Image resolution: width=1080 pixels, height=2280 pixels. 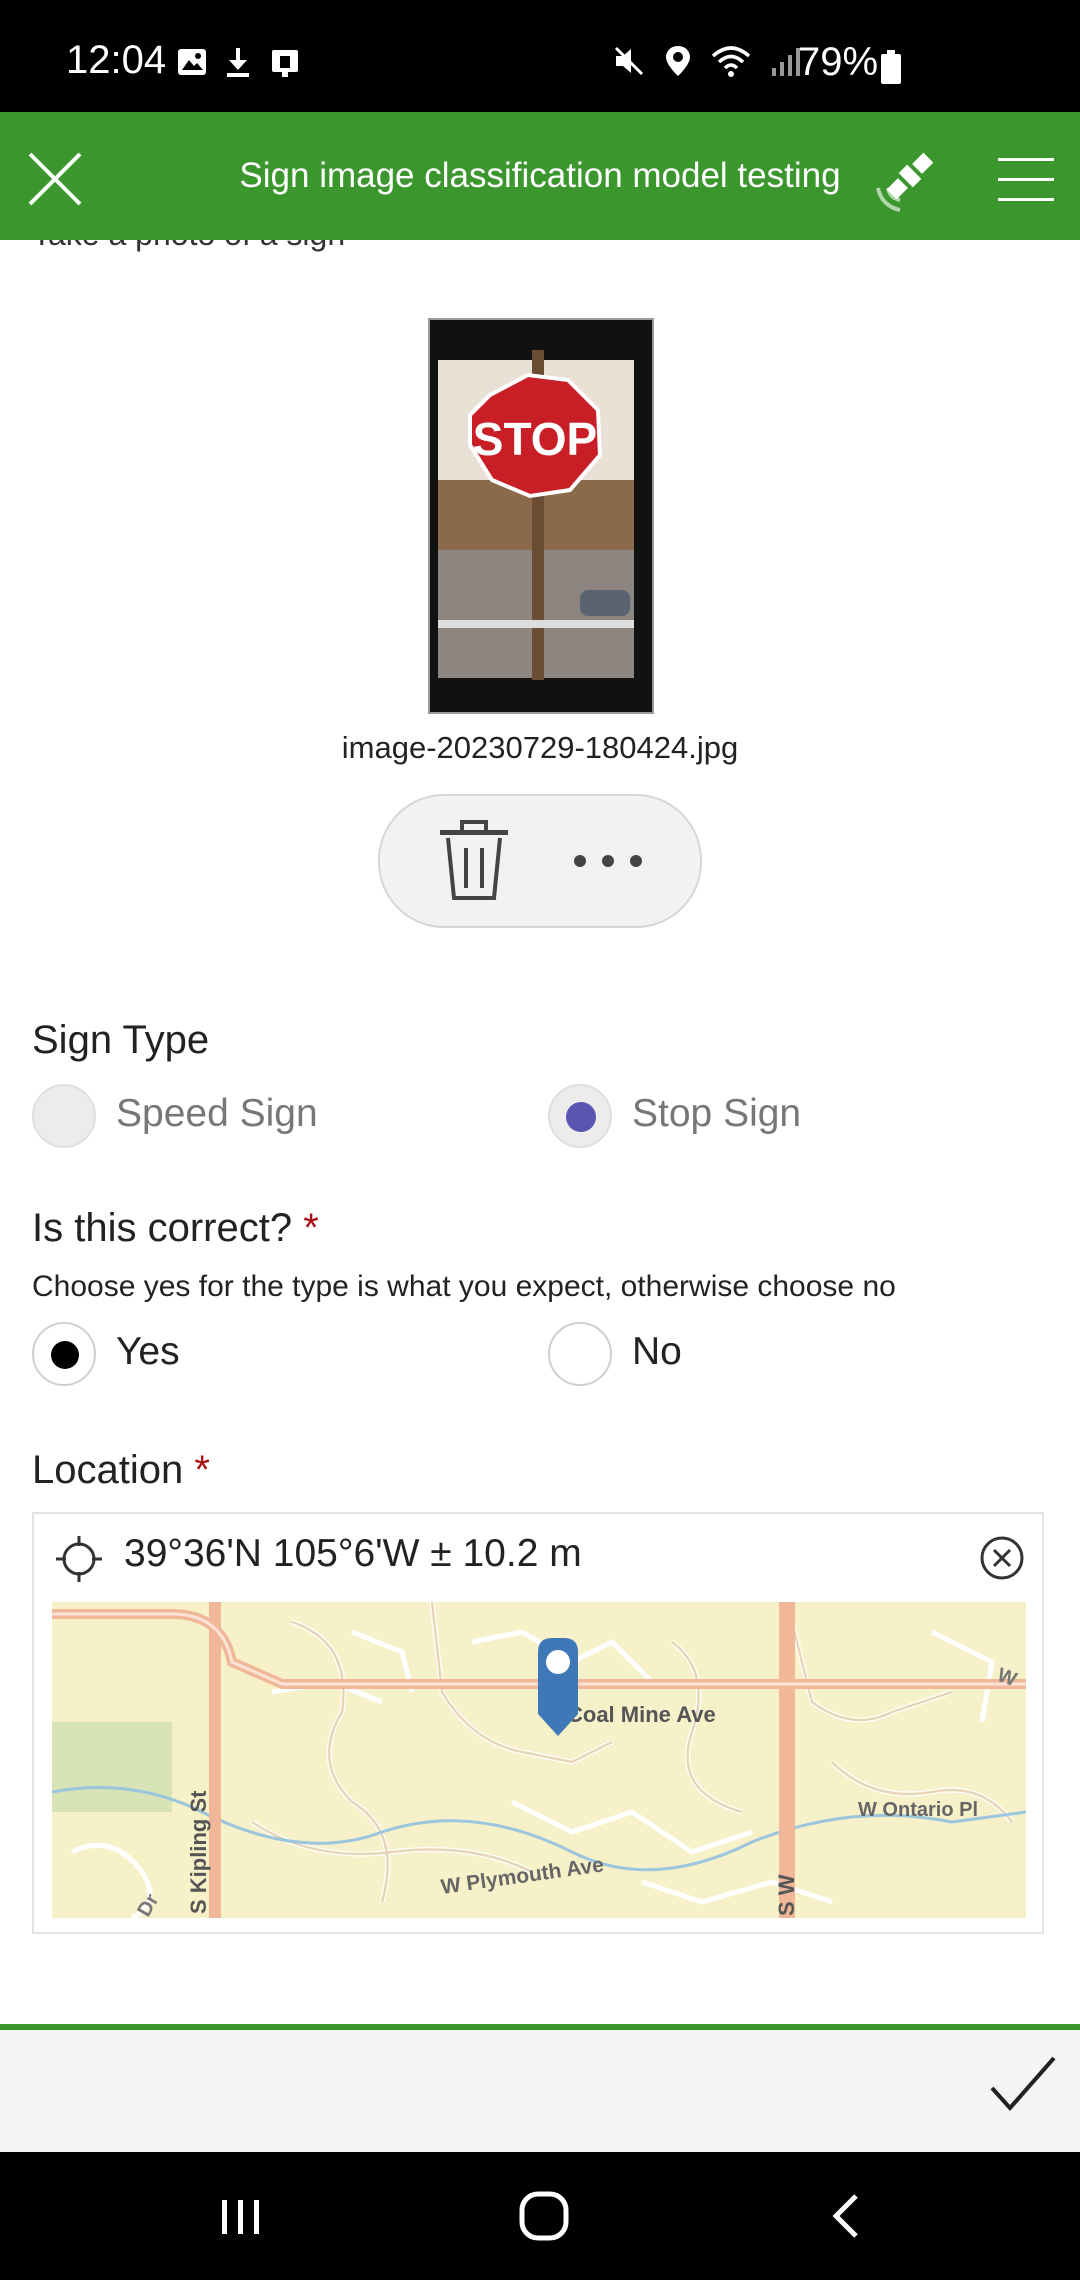 I want to click on photo-thumbnail: STOP, so click(x=541, y=516).